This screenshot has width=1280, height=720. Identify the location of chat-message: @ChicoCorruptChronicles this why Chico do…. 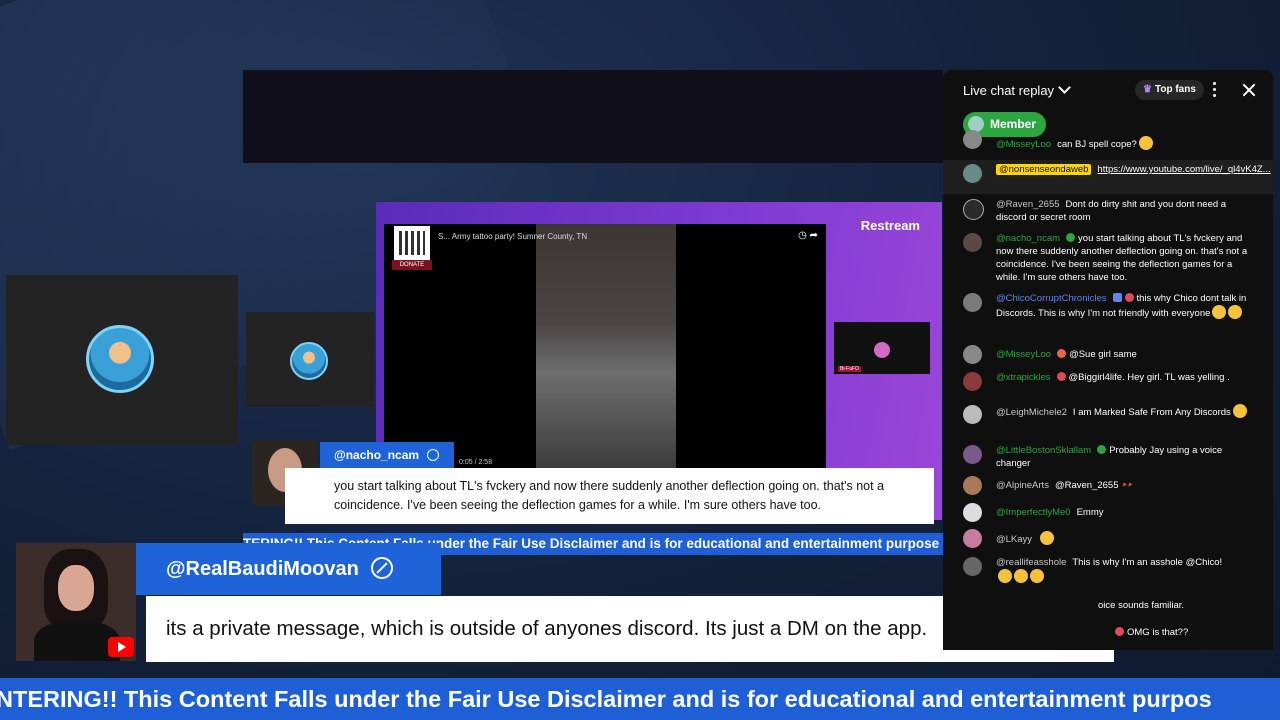
(1108, 314).